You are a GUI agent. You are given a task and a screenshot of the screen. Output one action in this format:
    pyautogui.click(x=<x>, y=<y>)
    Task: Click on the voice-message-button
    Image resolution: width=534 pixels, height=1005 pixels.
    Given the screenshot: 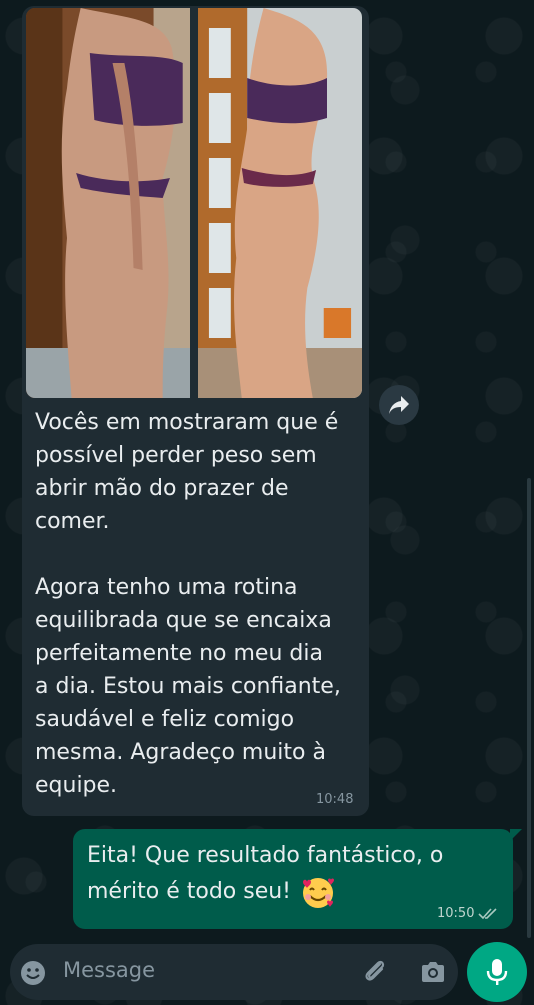 What is the action you would take?
    pyautogui.click(x=497, y=972)
    